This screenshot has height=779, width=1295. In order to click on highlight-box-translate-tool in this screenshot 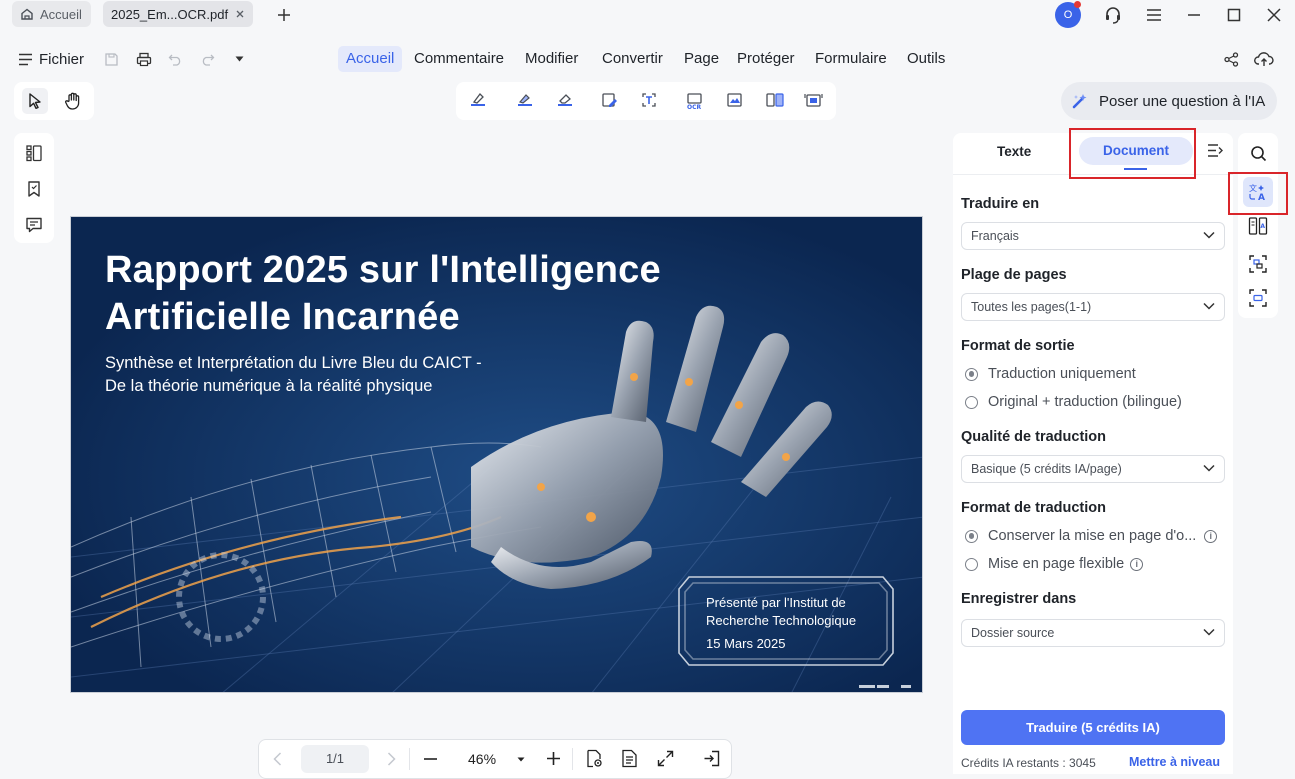, I will do `click(1258, 193)`.